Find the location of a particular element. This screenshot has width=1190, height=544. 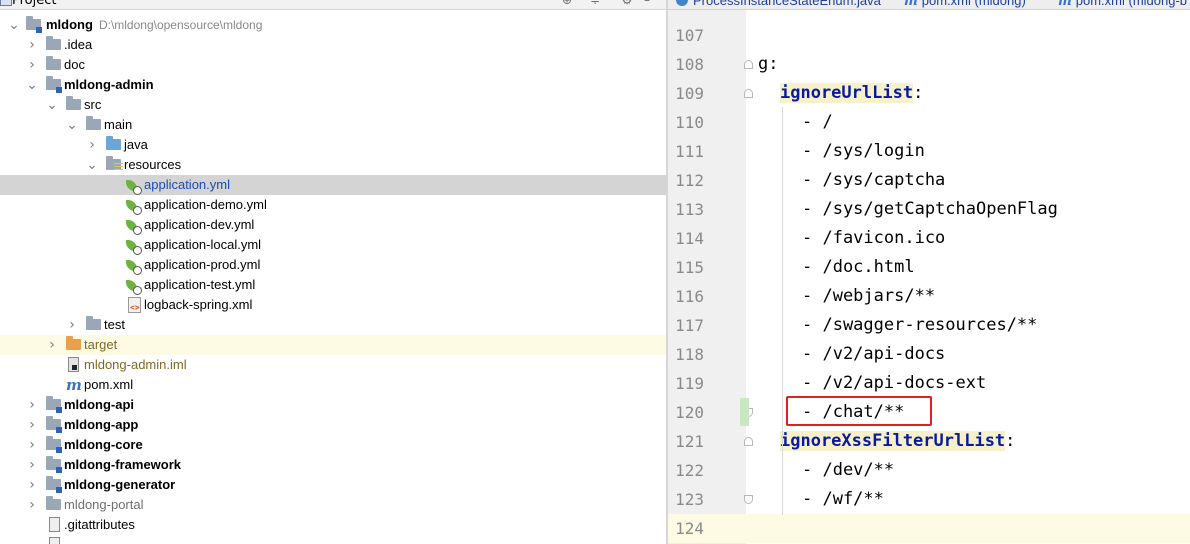

code-text: - /wf/** is located at coordinates (843, 499).